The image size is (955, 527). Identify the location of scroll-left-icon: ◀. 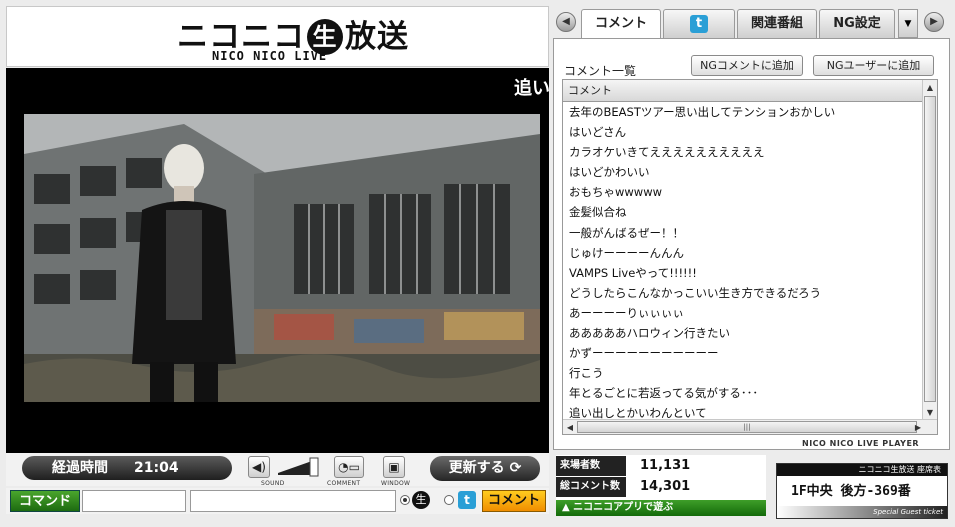
(570, 427).